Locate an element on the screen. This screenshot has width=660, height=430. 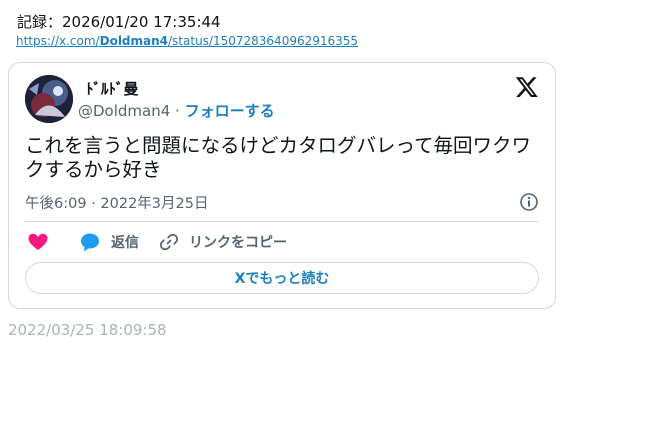
handle-line: @Doldman4 · フォローする is located at coordinates (176, 110).